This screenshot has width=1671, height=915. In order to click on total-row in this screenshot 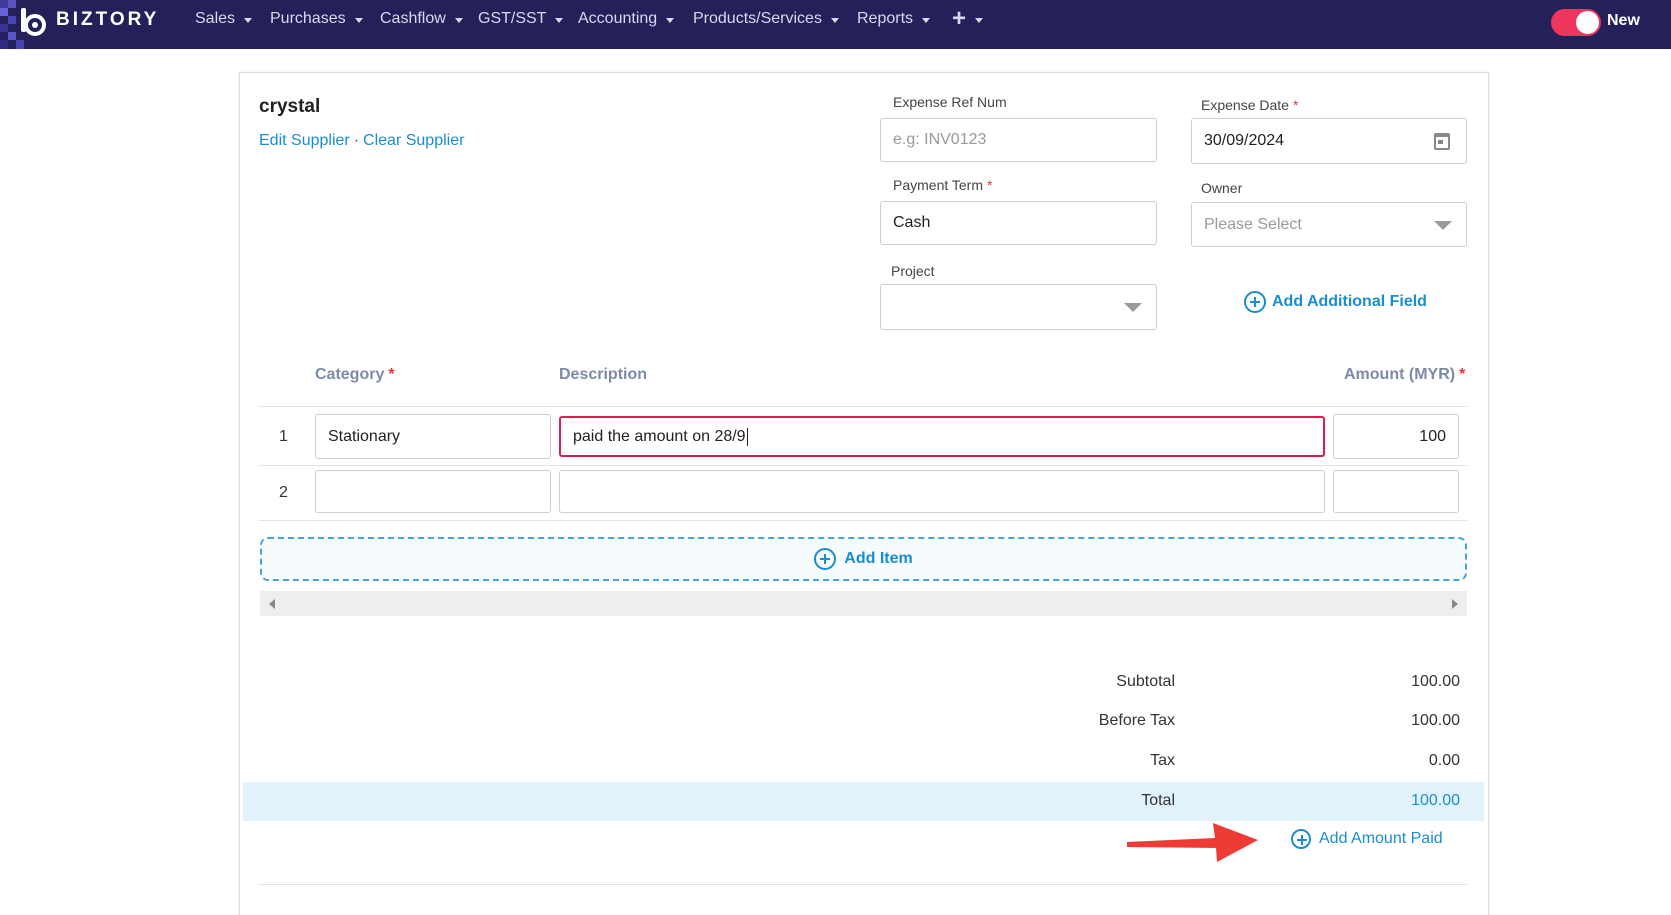, I will do `click(863, 801)`.